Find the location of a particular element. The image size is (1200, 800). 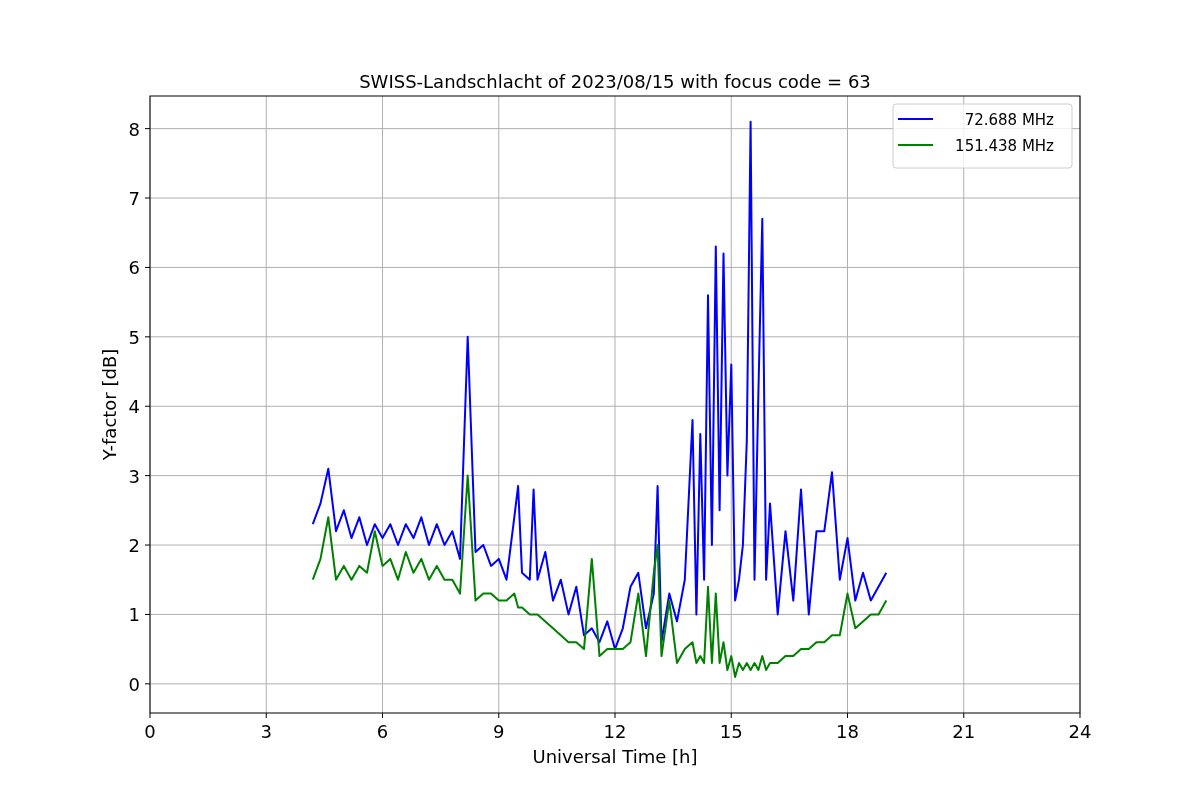

y-tick-label: 4 is located at coordinates (134, 407).